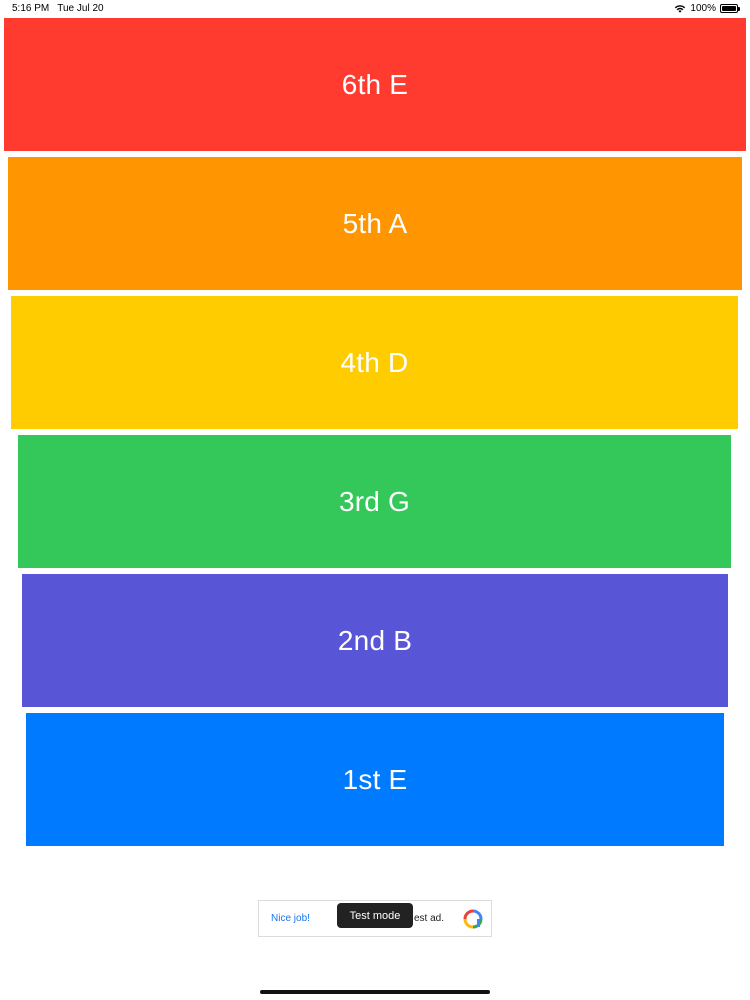  Describe the element at coordinates (680, 9) in the screenshot. I see `wifi-icon` at that location.